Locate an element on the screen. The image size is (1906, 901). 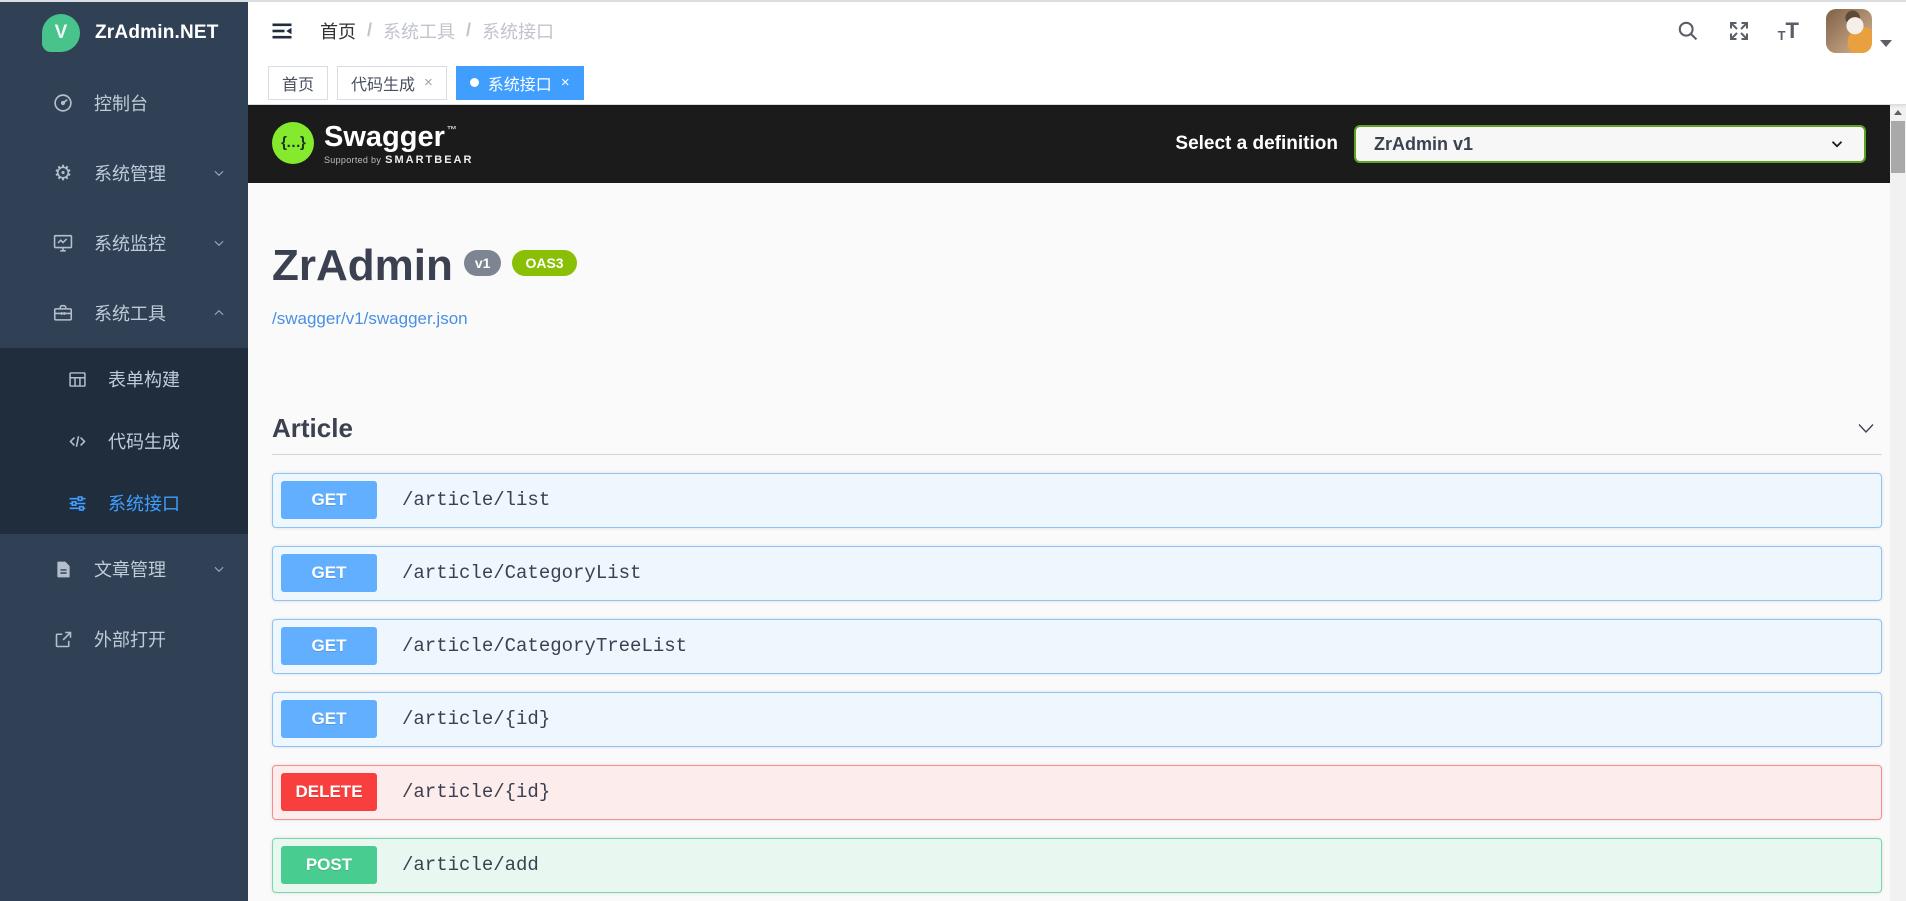
swagger-logo-text: Swagger ™ is located at coordinates (390, 136).